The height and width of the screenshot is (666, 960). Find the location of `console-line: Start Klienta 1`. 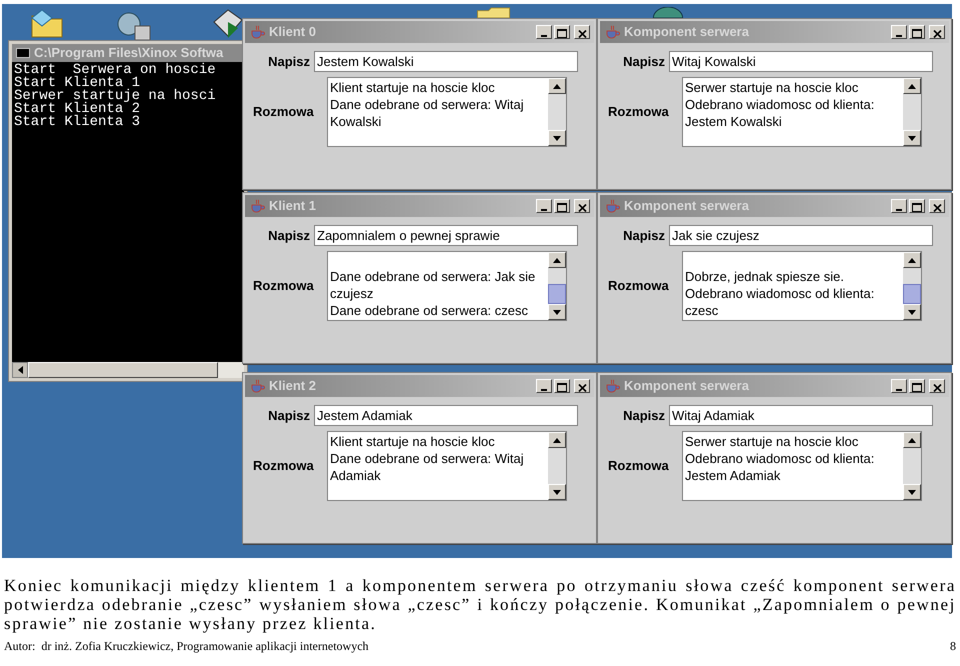

console-line: Start Klienta 1 is located at coordinates (78, 83).